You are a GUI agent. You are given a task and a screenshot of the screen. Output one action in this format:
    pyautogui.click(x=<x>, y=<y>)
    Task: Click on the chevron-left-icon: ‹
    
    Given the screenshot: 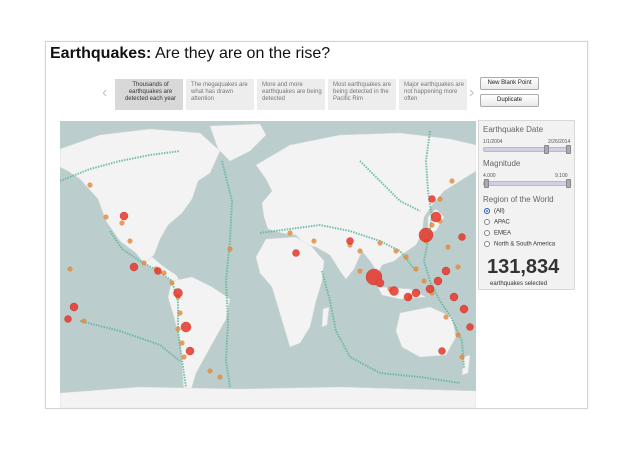 What is the action you would take?
    pyautogui.click(x=104, y=93)
    